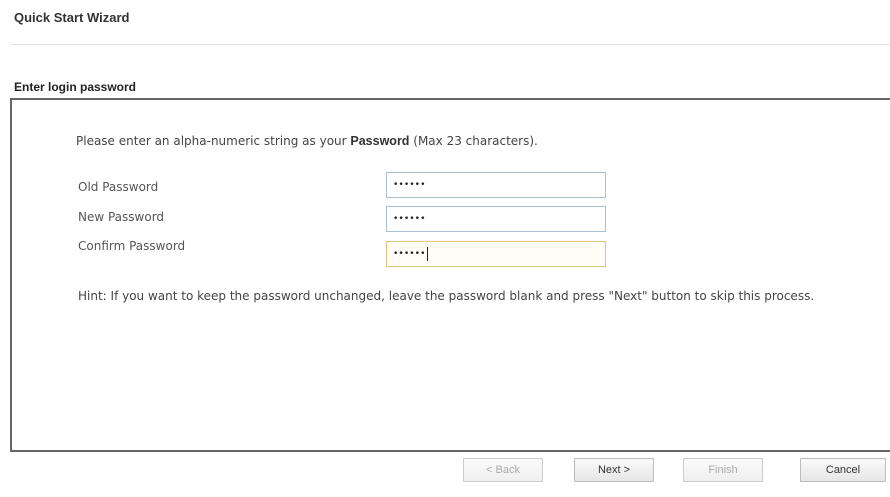 The width and height of the screenshot is (890, 497). What do you see at coordinates (118, 187) in the screenshot?
I see `old-password-label: Old Password` at bounding box center [118, 187].